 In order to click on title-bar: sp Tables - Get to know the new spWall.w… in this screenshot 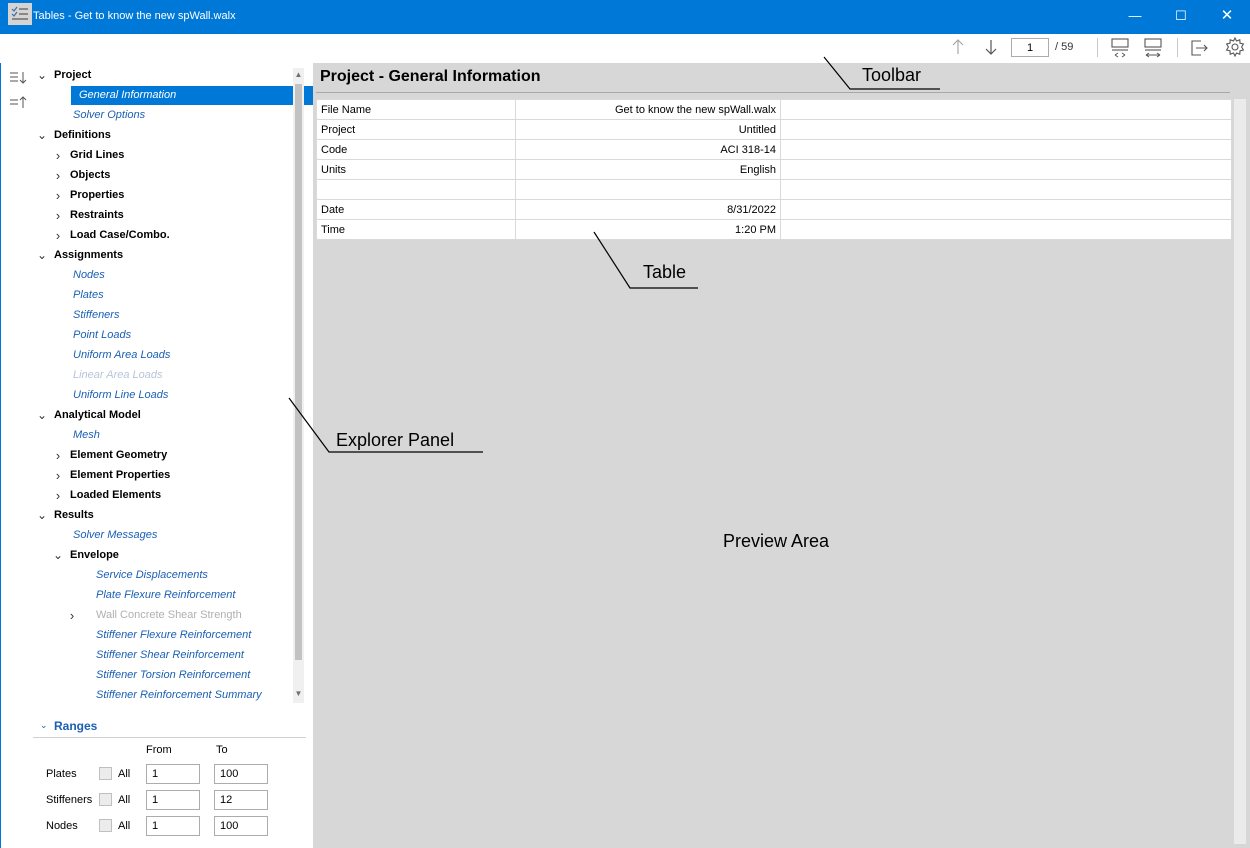, I will do `click(625, 17)`.